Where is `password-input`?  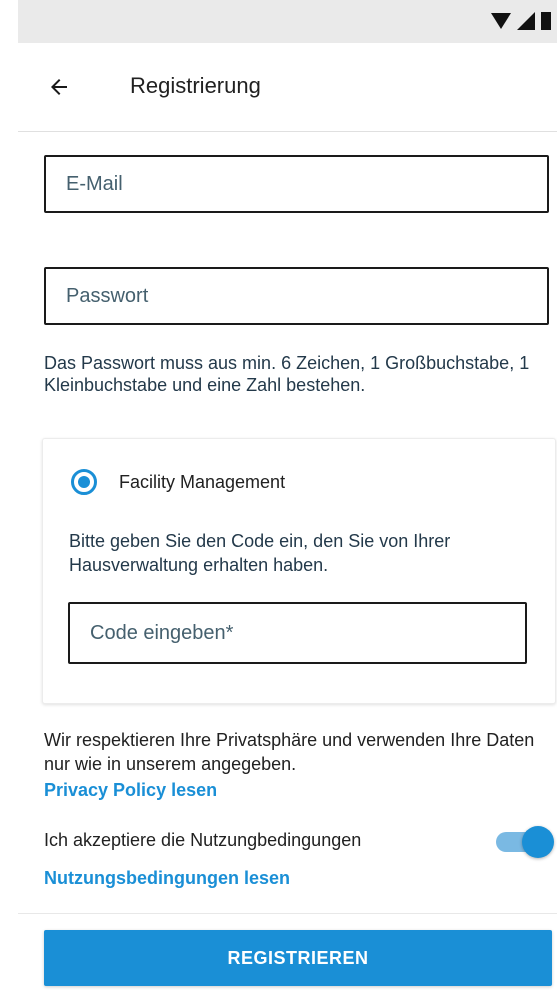
password-input is located at coordinates (296, 296).